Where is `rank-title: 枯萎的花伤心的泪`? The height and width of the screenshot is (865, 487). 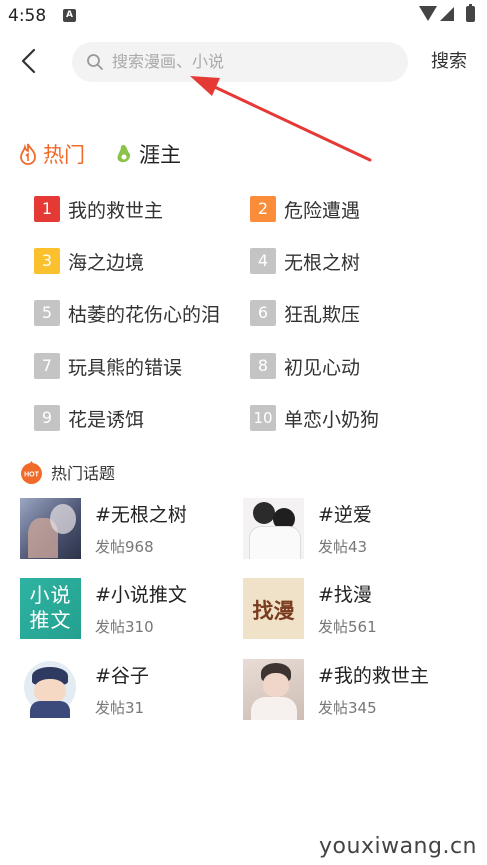 rank-title: 枯萎的花伤心的泪 is located at coordinates (144, 314).